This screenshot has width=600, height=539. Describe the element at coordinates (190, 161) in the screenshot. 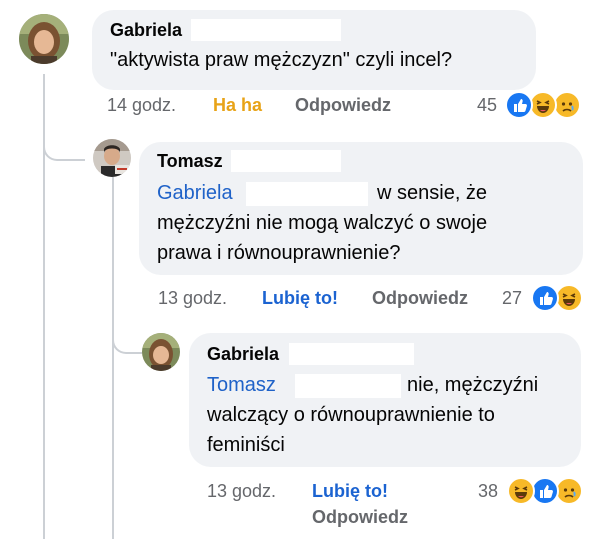

I see `author-name: Tomasz` at that location.